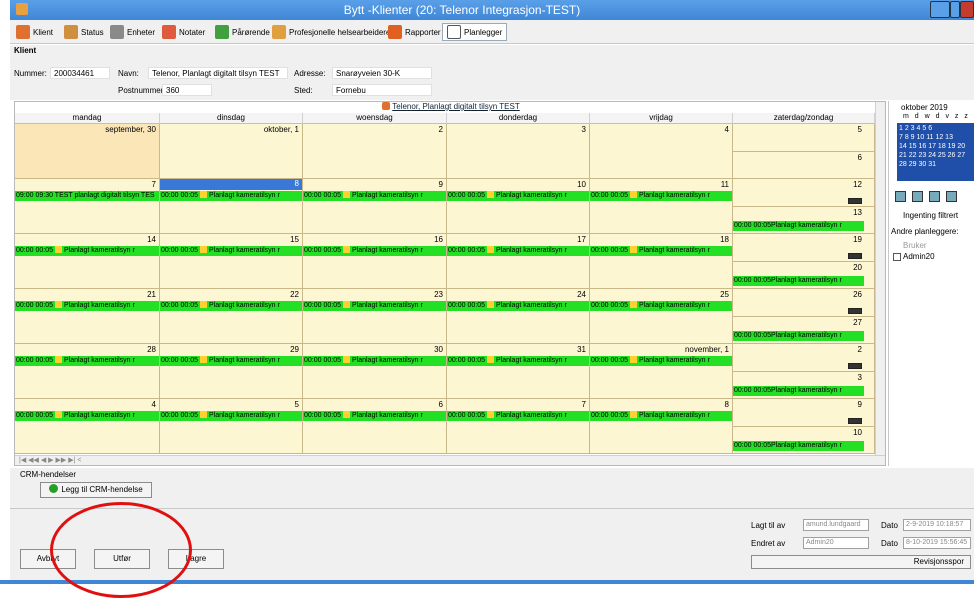 The height and width of the screenshot is (599, 974). What do you see at coordinates (936, 164) in the screenshot?
I see `mini-row: 28 29 30 31` at bounding box center [936, 164].